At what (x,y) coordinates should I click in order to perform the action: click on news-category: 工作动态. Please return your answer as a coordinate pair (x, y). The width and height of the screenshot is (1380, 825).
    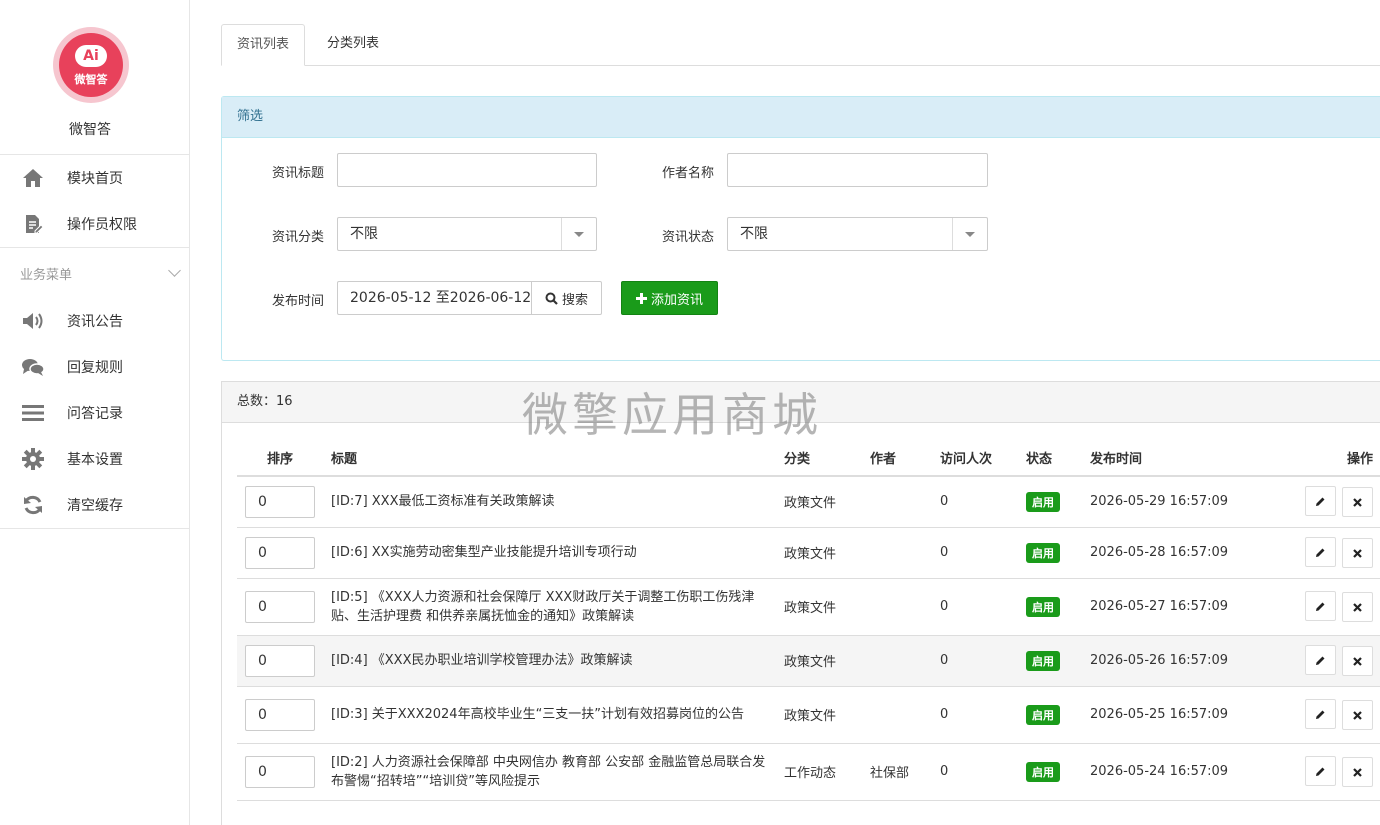
    Looking at the image, I should click on (819, 772).